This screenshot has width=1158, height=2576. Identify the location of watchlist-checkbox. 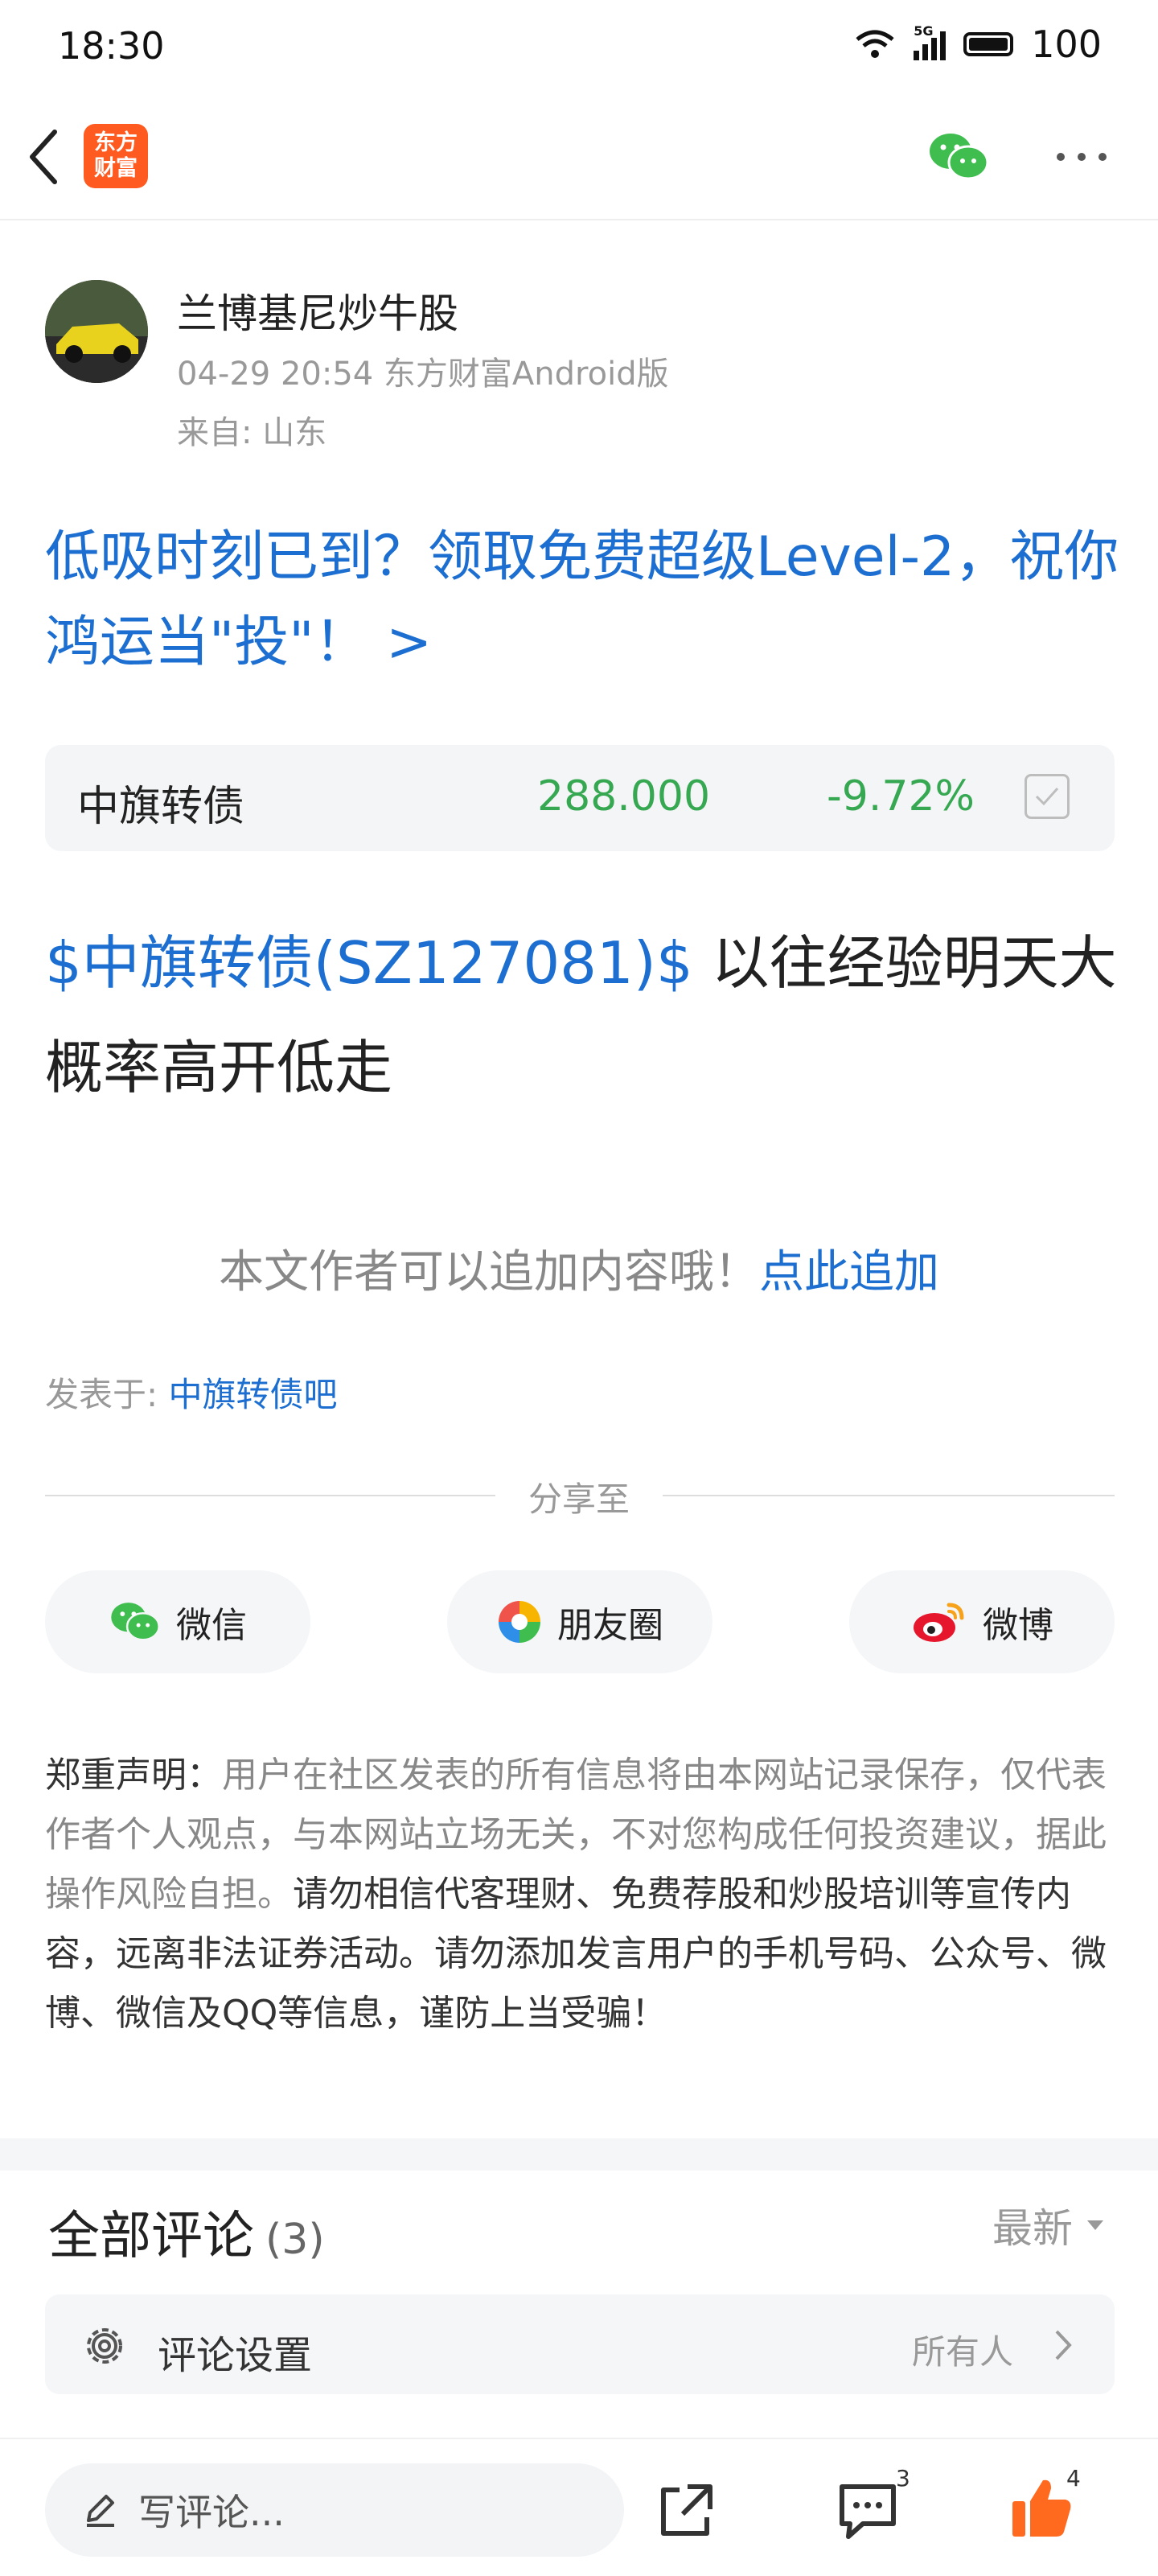
(1047, 796).